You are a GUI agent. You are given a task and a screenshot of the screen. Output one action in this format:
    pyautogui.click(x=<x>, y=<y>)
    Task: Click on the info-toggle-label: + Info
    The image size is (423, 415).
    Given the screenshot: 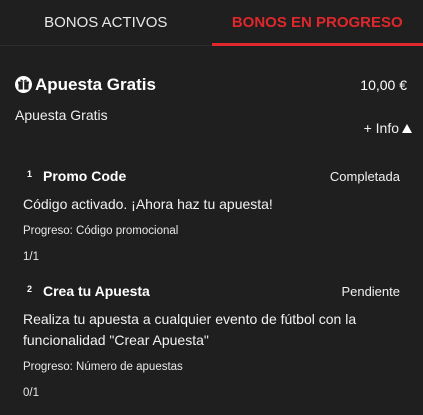 What is the action you would take?
    pyautogui.click(x=381, y=128)
    